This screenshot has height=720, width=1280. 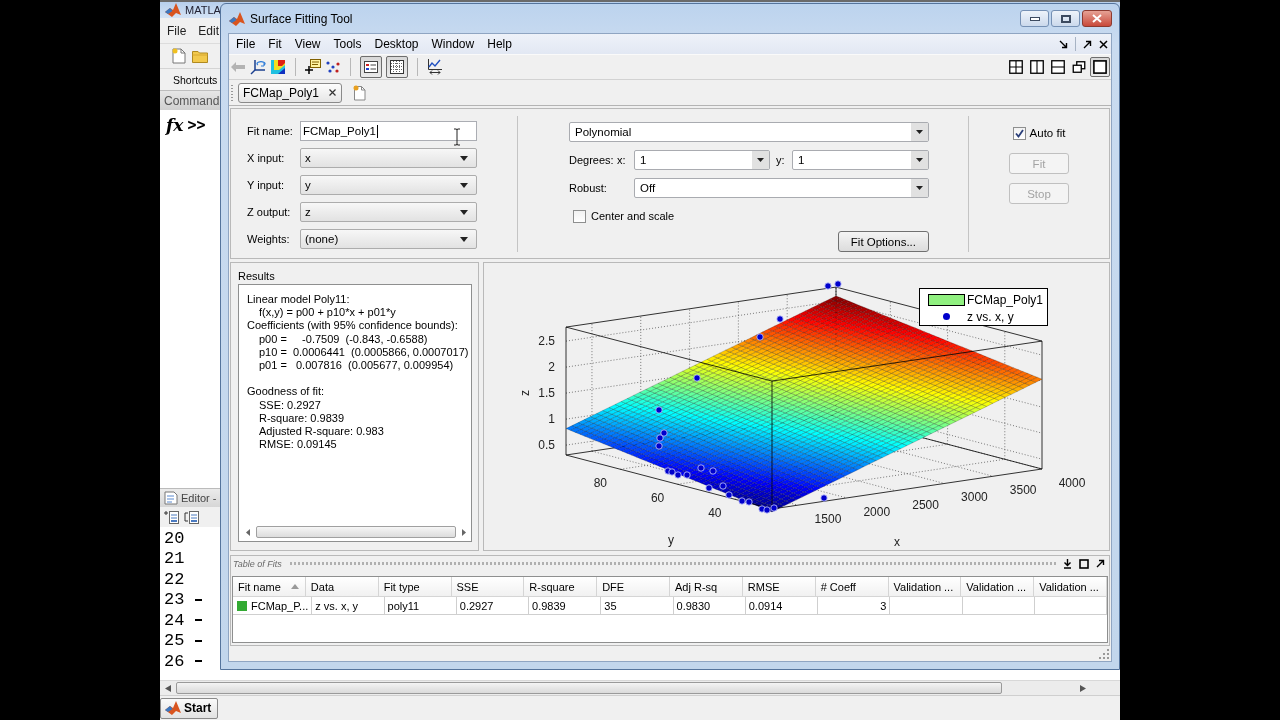 What do you see at coordinates (388, 212) in the screenshot?
I see `dropdown: z` at bounding box center [388, 212].